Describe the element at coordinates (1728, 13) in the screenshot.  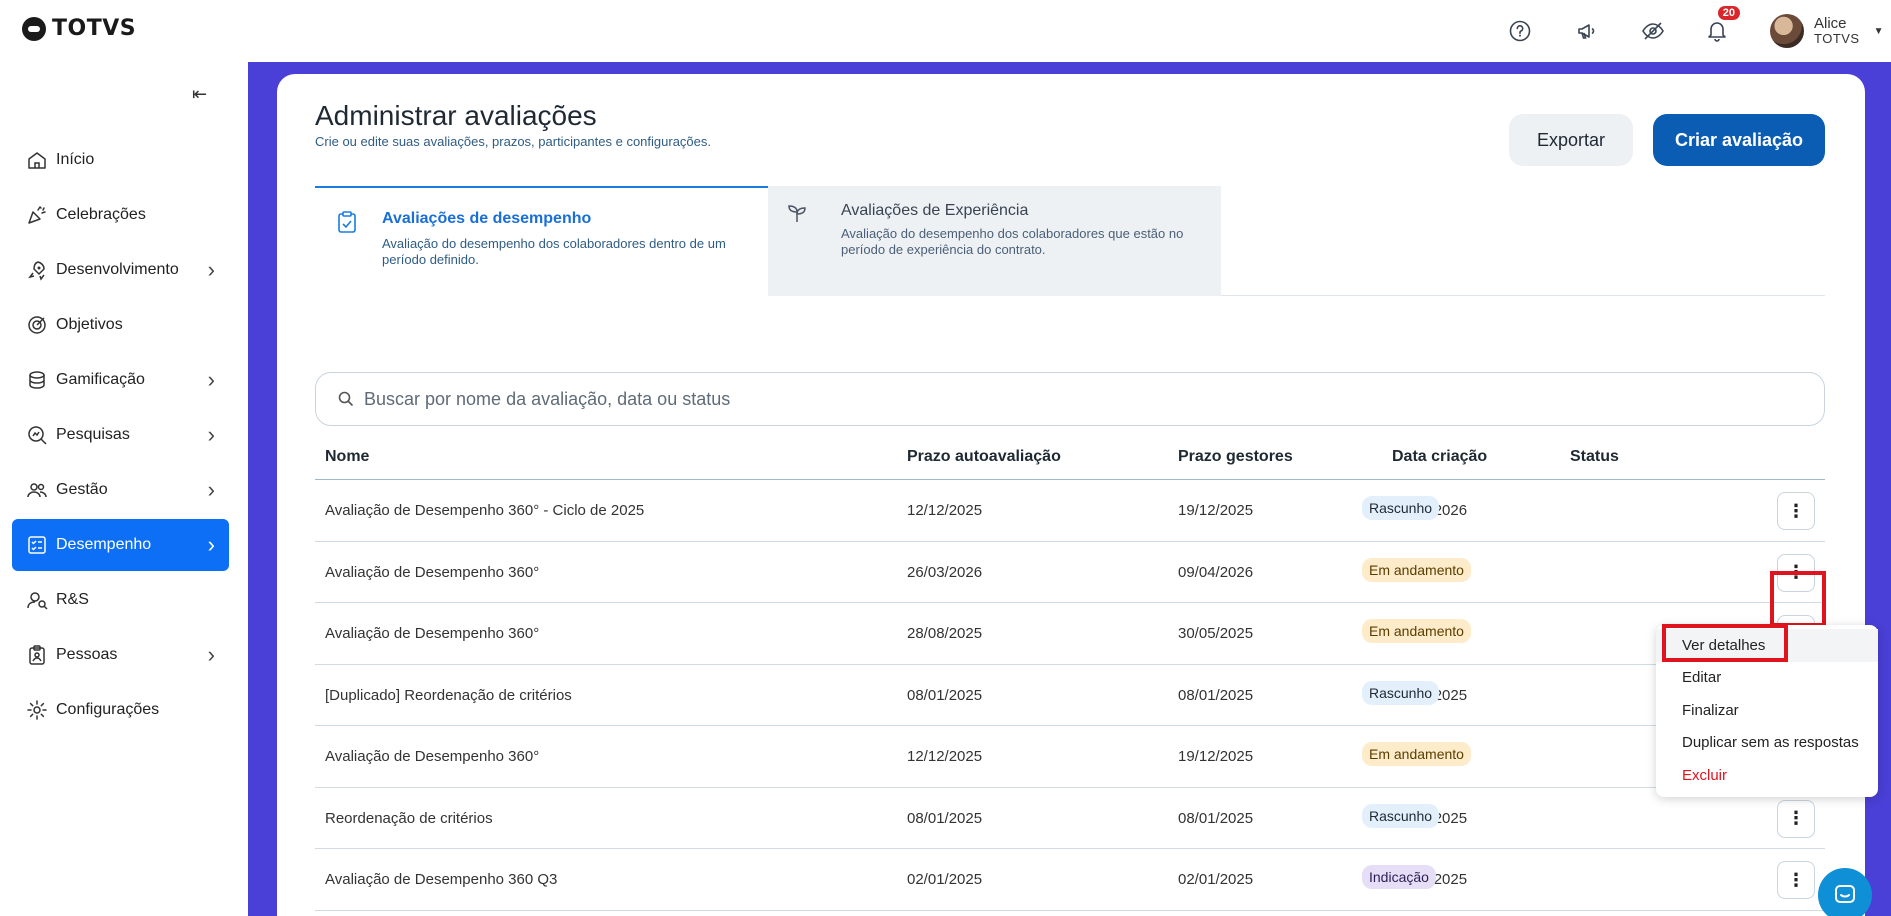
I see `notification-count-badge: 20` at that location.